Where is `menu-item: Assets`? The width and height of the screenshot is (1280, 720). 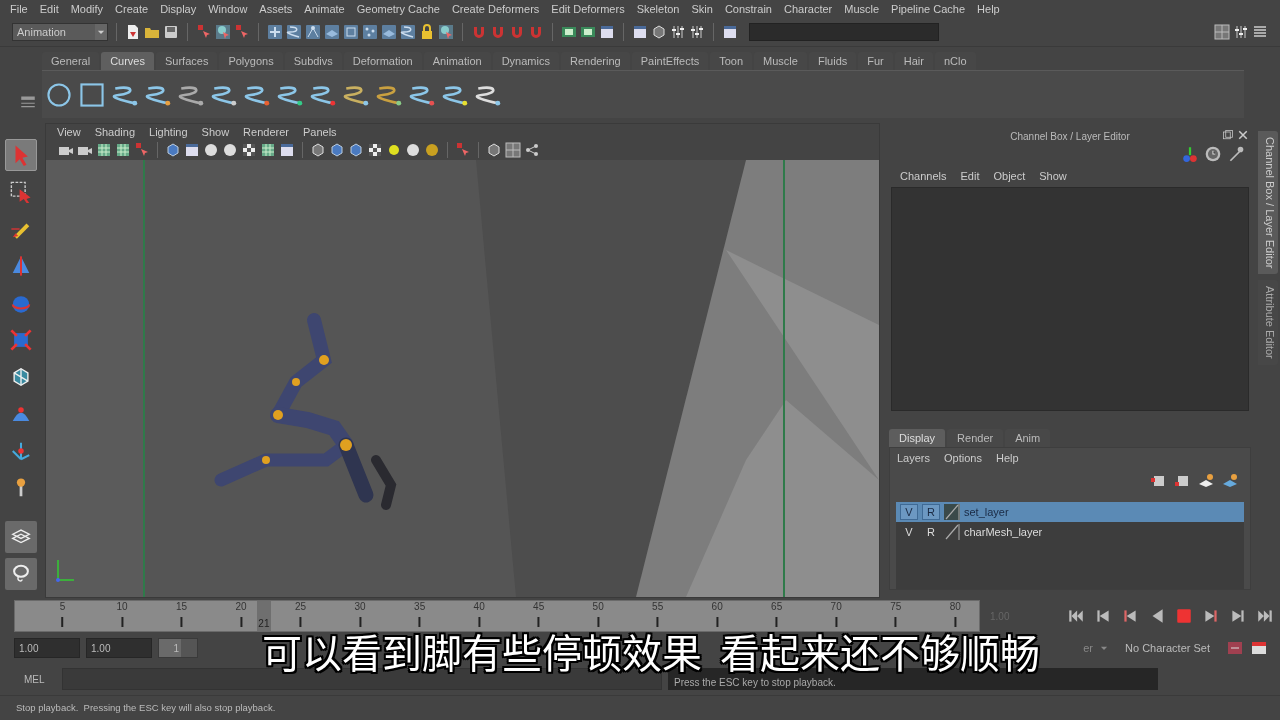
menu-item: Assets is located at coordinates (276, 9).